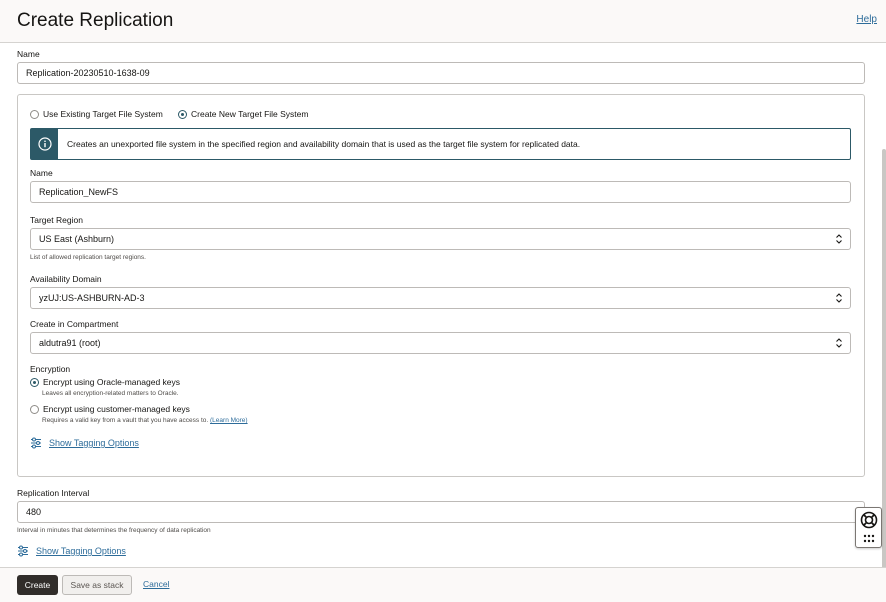  What do you see at coordinates (443, 21) in the screenshot?
I see `page-header: Create Replication Help` at bounding box center [443, 21].